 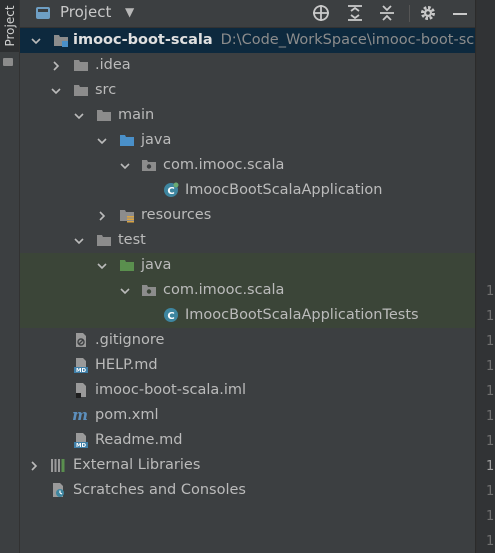 What do you see at coordinates (247, 265) in the screenshot?
I see `tree-node-test-java: java` at bounding box center [247, 265].